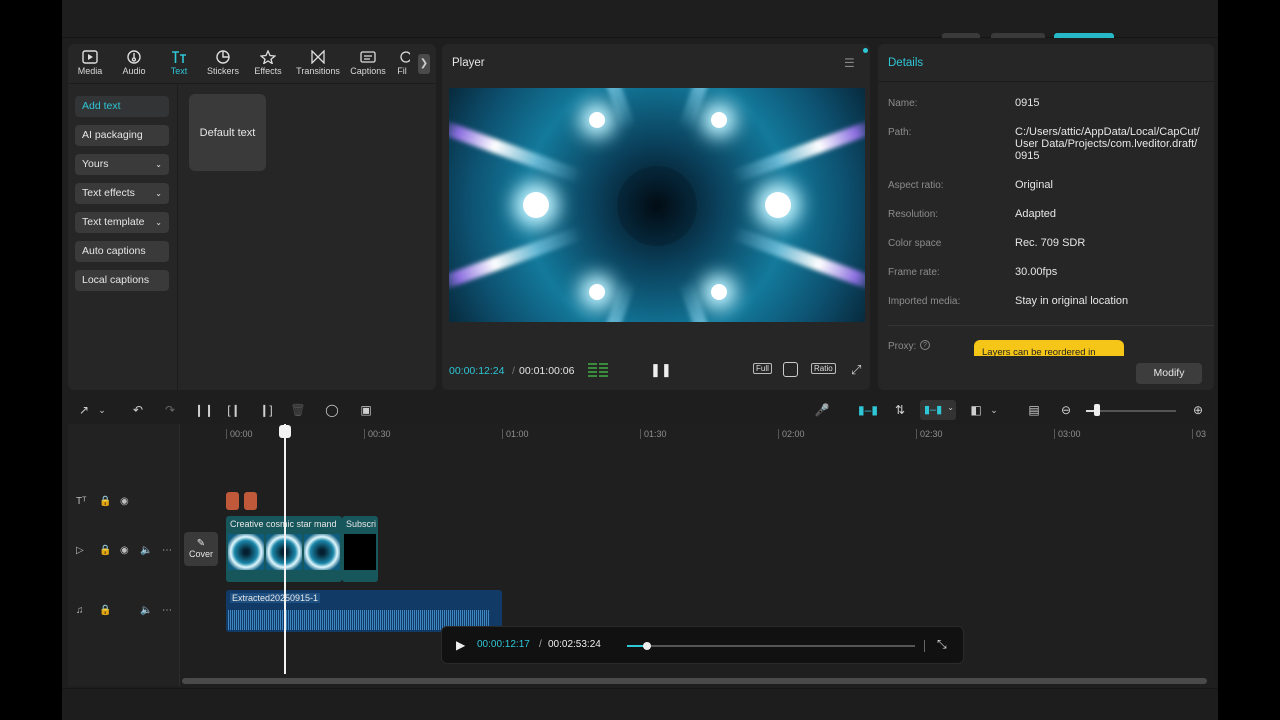 This screenshot has width=1280, height=720. What do you see at coordinates (298, 410) in the screenshot?
I see `delete-icon: 🗑` at bounding box center [298, 410].